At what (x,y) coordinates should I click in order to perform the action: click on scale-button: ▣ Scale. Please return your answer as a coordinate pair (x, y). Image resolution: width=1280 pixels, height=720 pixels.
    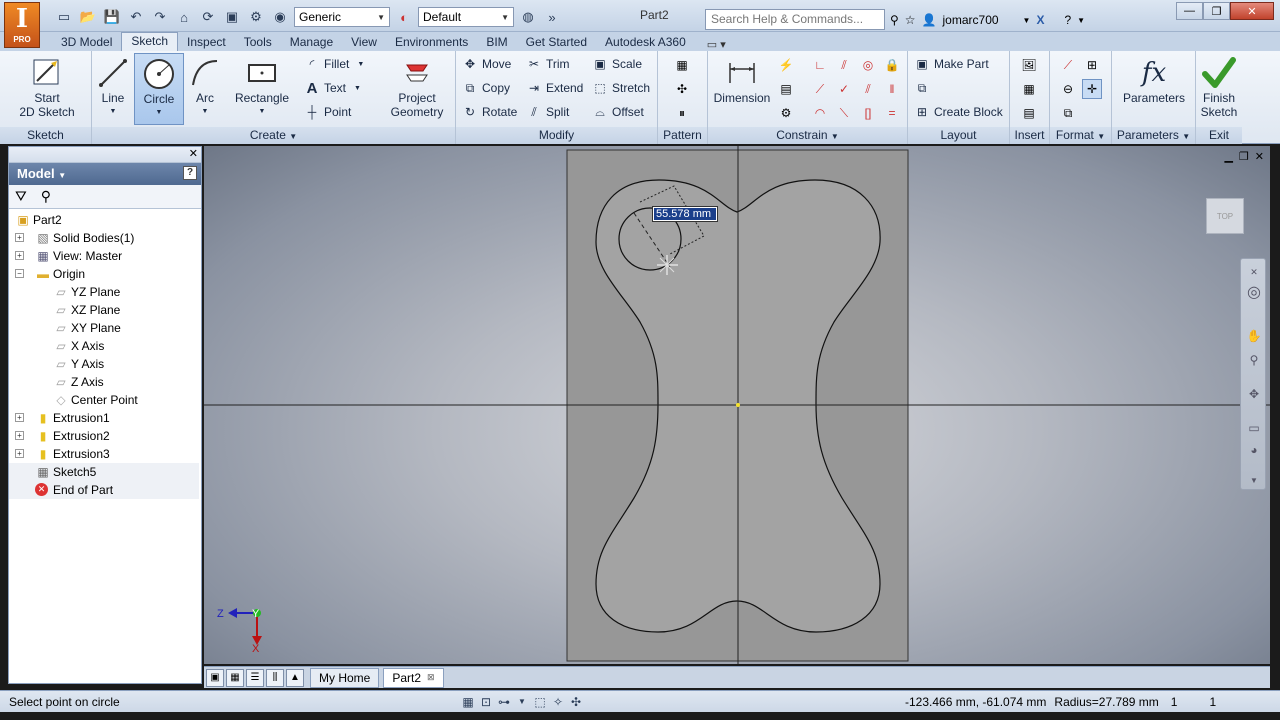
    Looking at the image, I should click on (617, 64).